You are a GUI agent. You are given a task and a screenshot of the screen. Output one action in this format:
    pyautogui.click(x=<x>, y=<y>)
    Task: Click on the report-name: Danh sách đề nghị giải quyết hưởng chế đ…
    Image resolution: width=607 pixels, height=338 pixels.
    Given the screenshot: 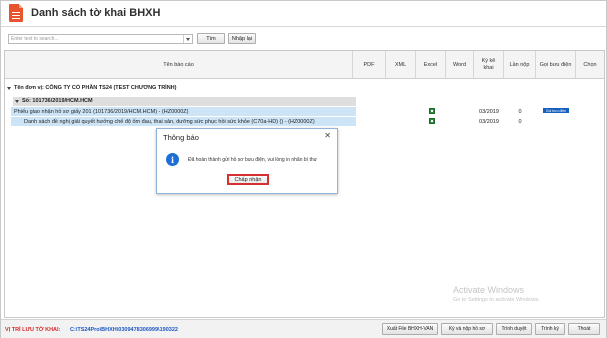 What is the action you would take?
    pyautogui.click(x=169, y=121)
    